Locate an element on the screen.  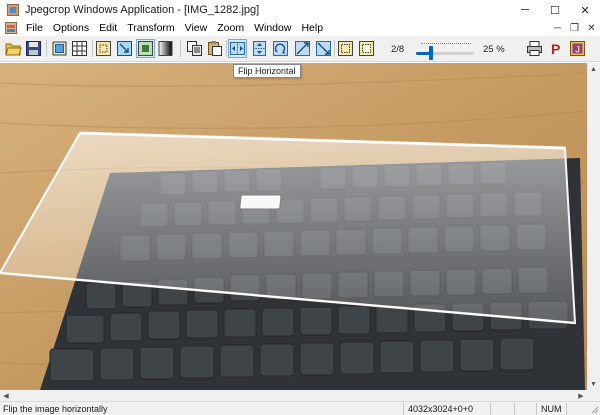
crop-select-button is located at coordinates (59, 48).